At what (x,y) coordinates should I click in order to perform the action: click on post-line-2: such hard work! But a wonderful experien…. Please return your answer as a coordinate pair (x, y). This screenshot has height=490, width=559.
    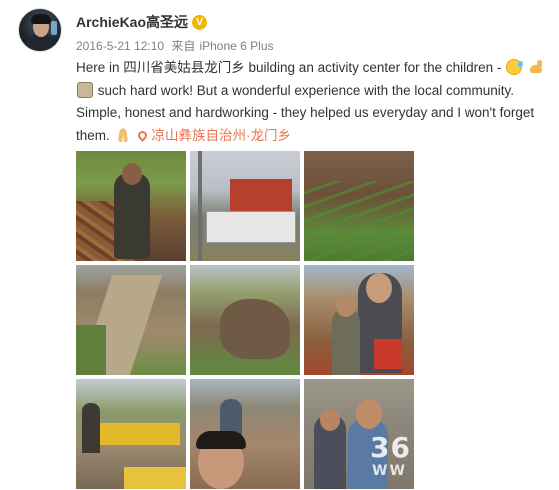
    Looking at the image, I should click on (316, 91).